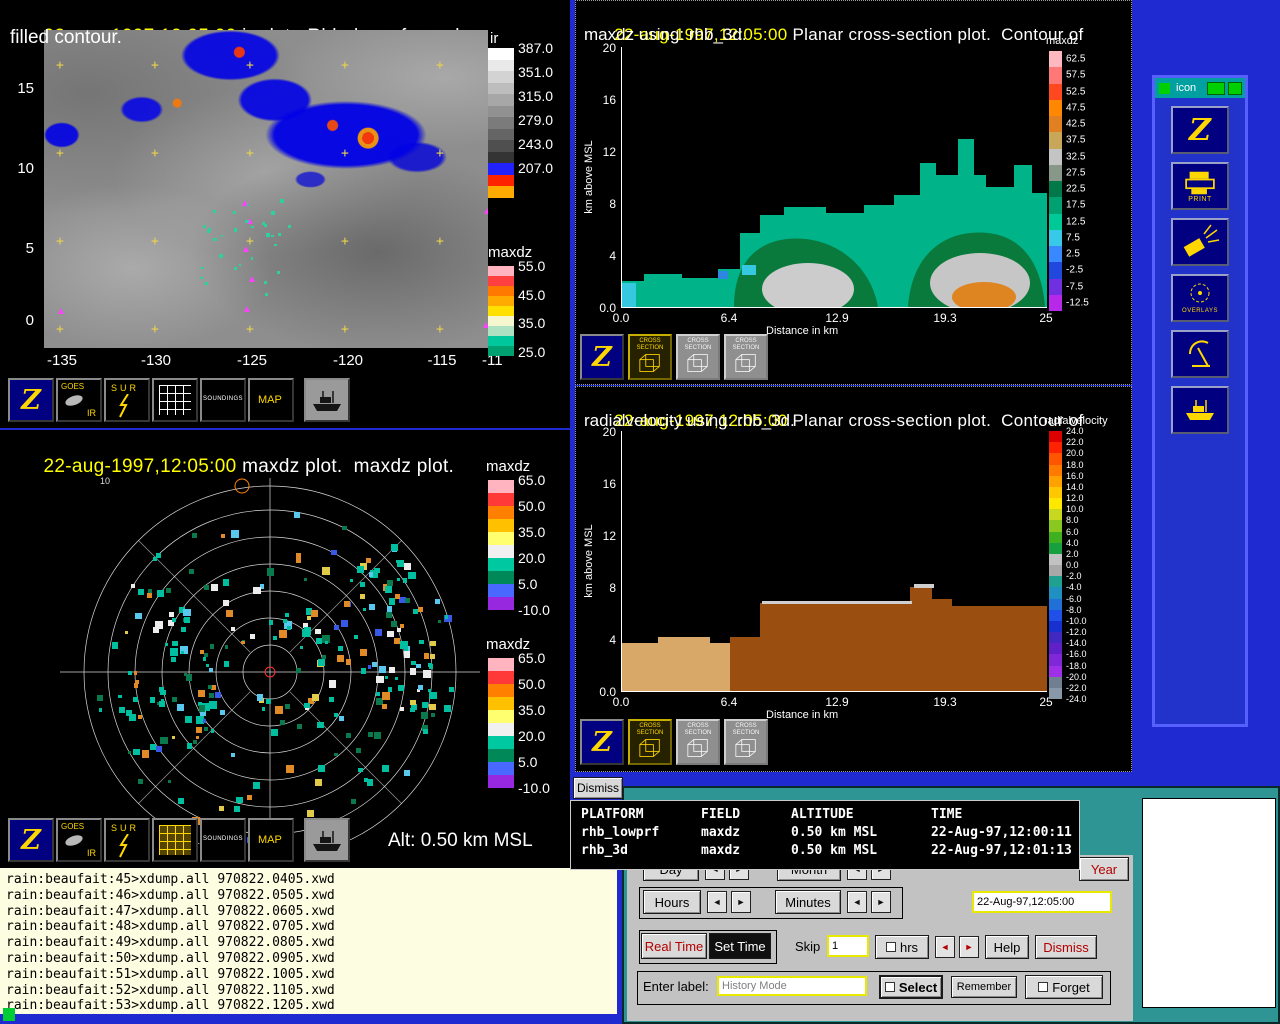 The width and height of the screenshot is (1280, 1024). What do you see at coordinates (1072, 531) in the screenshot?
I see `colorbar-tick: 6.0` at bounding box center [1072, 531].